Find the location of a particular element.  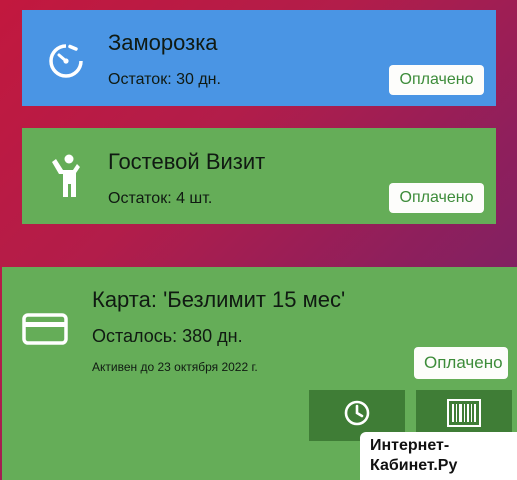

freeze-paid-button: Оплачено is located at coordinates (436, 80).